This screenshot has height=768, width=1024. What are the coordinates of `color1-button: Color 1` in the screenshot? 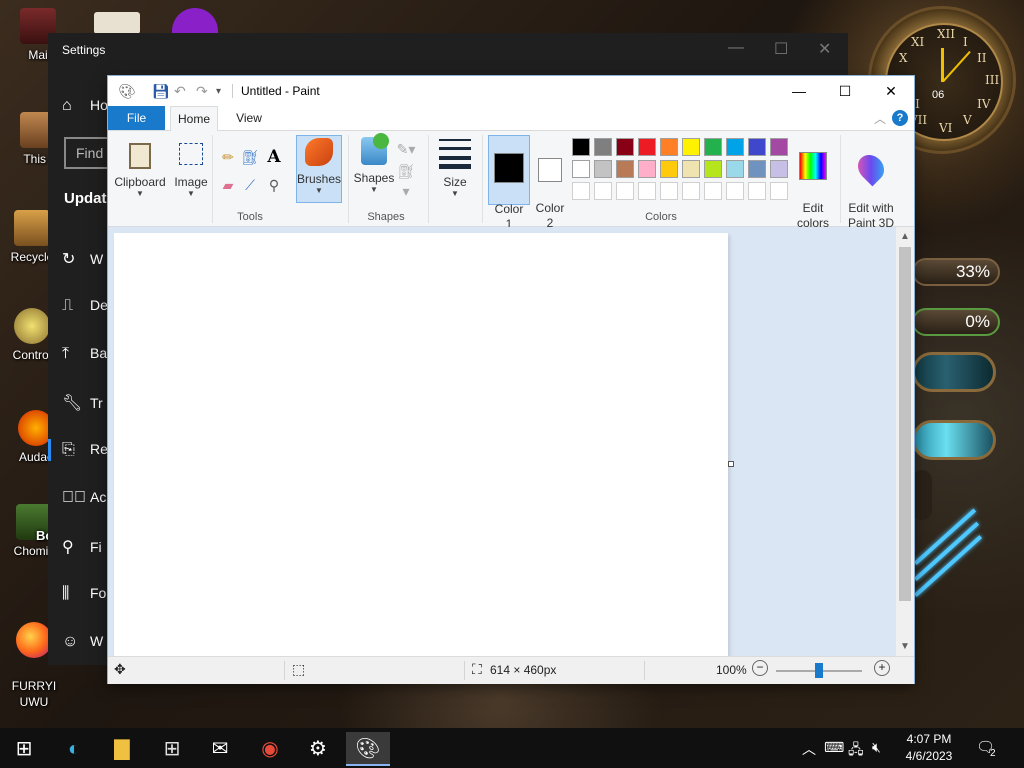 It's located at (509, 183).